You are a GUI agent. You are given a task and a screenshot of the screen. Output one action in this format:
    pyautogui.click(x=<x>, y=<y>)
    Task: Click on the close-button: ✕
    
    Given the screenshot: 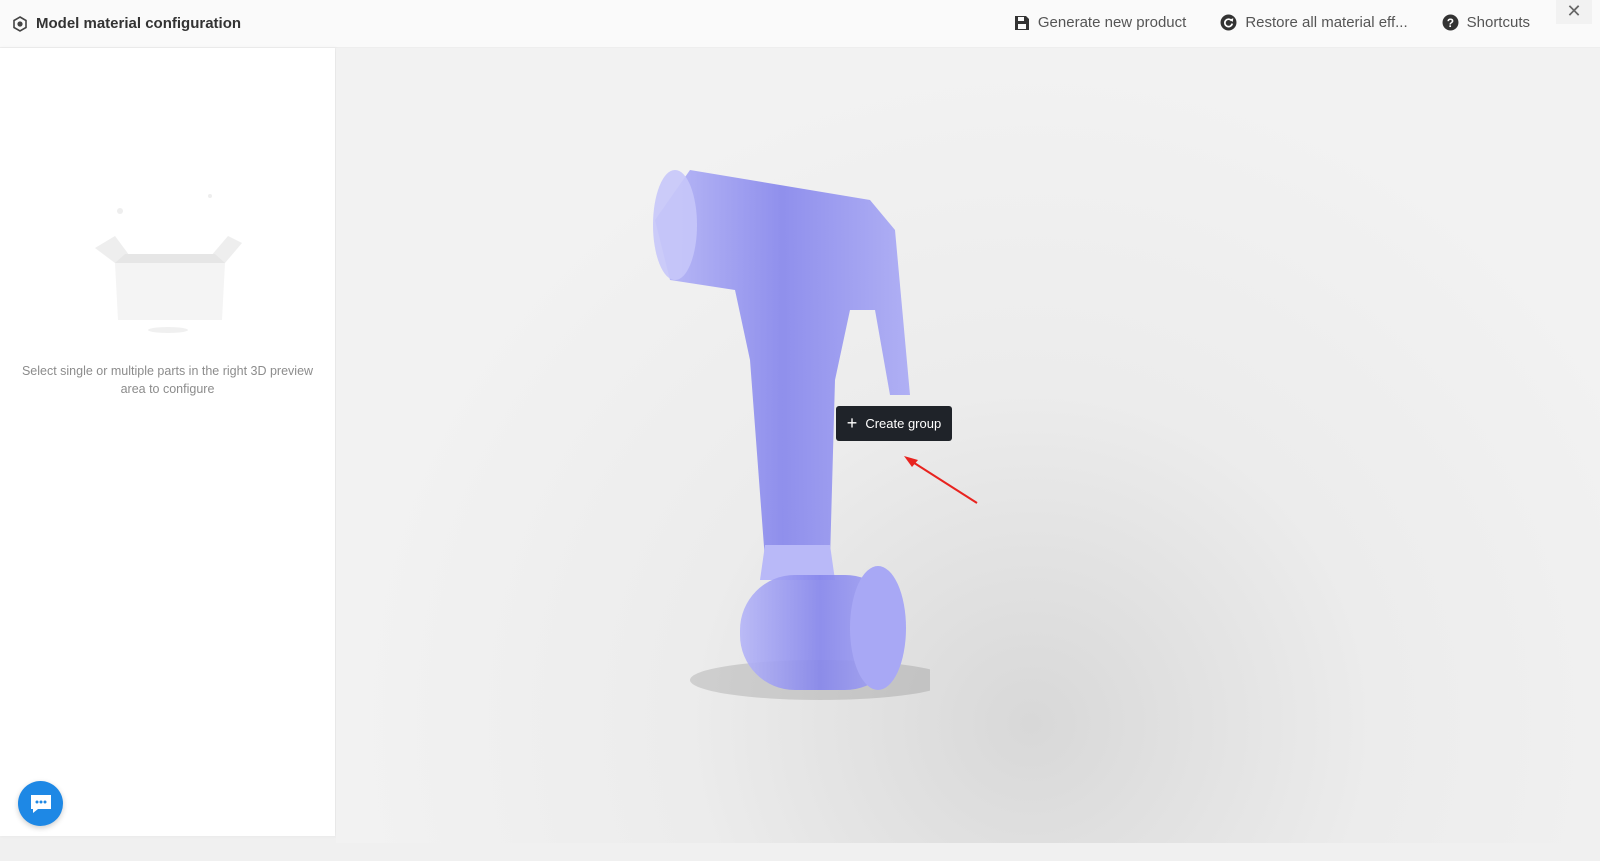 What is the action you would take?
    pyautogui.click(x=1574, y=12)
    